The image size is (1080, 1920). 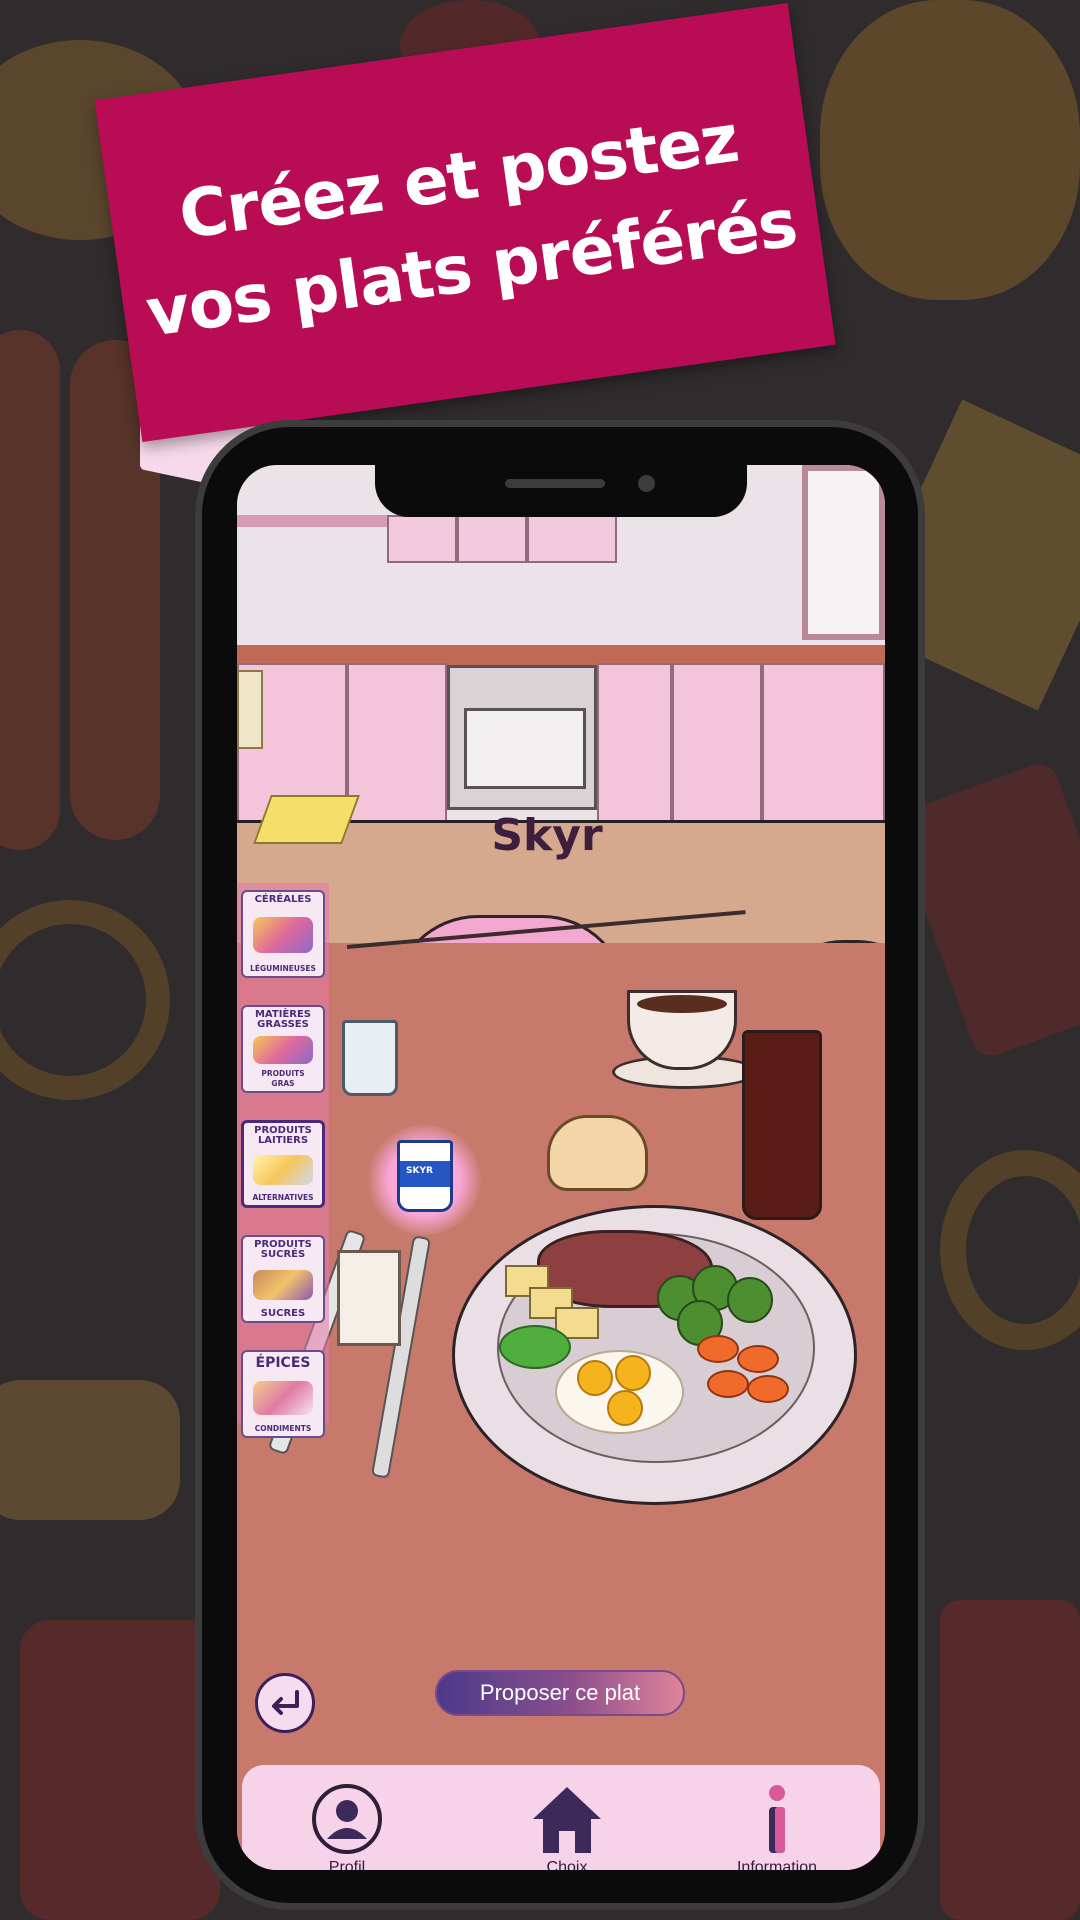 I want to click on category-subtitle: LÉGUMINEUSES, so click(x=283, y=968).